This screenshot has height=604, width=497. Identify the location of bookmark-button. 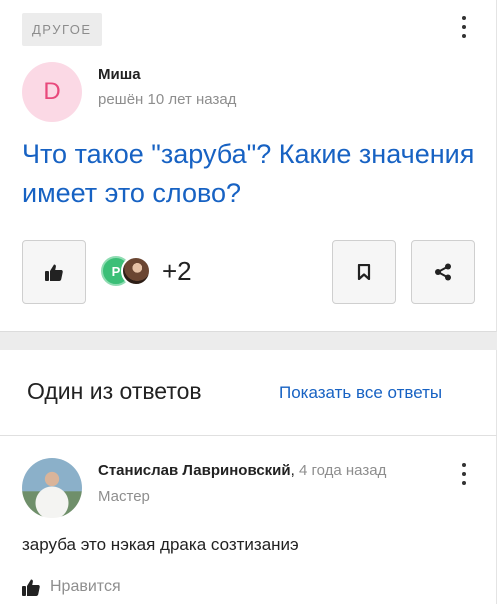
(364, 272).